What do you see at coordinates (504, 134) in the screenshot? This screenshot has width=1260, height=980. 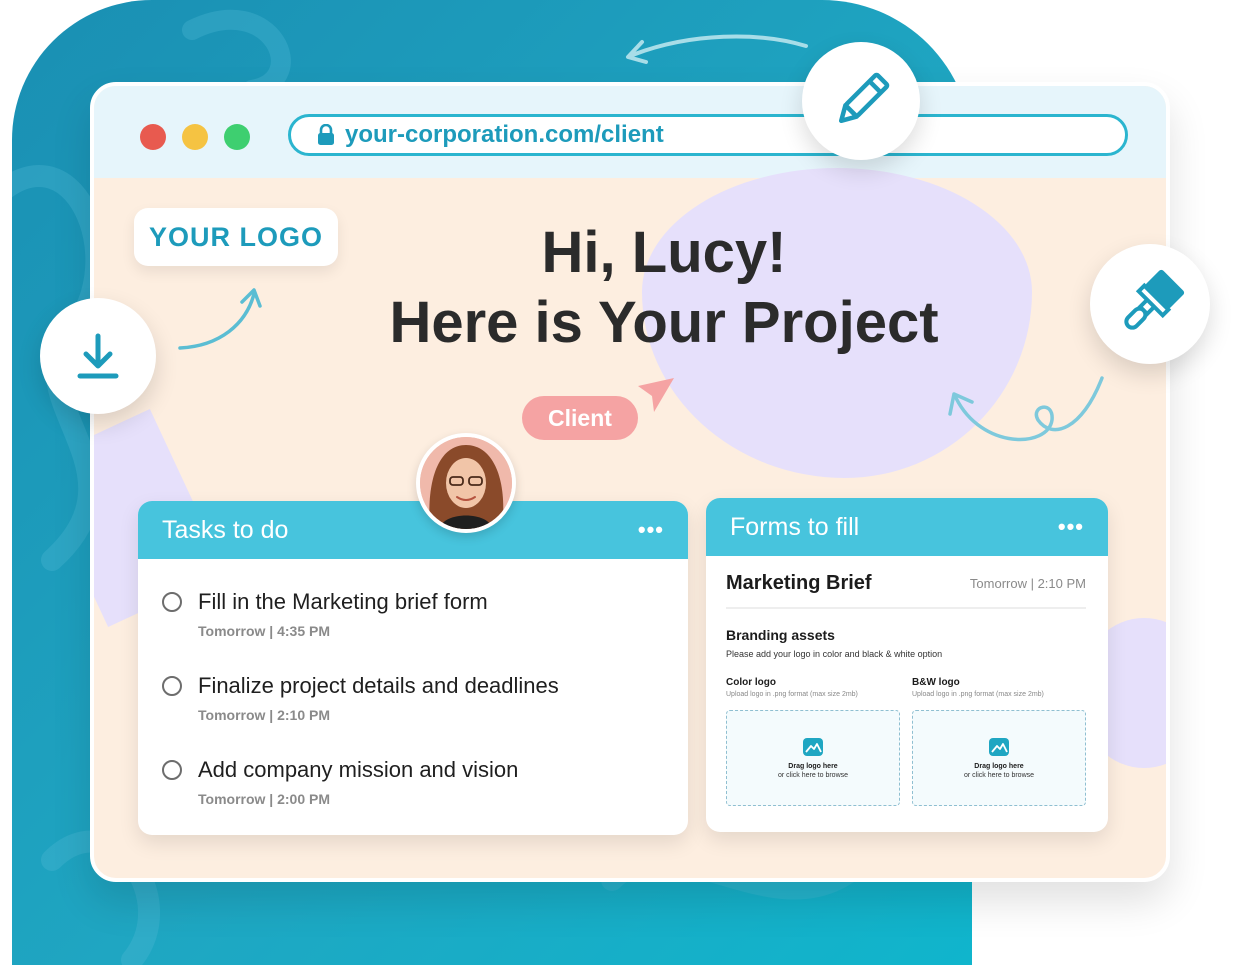 I see `url-text: your-corporation.com/client` at bounding box center [504, 134].